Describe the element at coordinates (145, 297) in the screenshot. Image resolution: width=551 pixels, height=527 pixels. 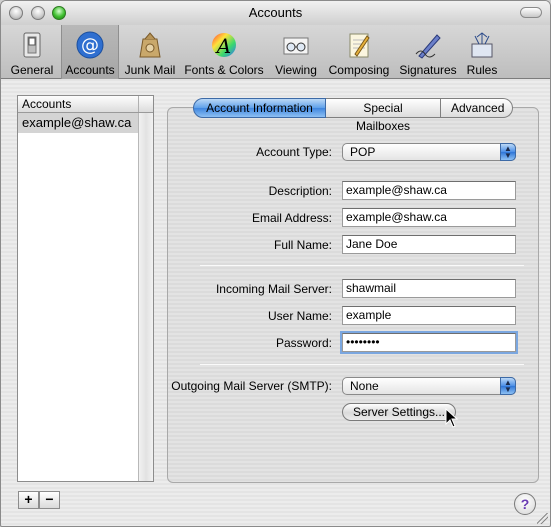
I see `accounts-list-scrollbar` at that location.